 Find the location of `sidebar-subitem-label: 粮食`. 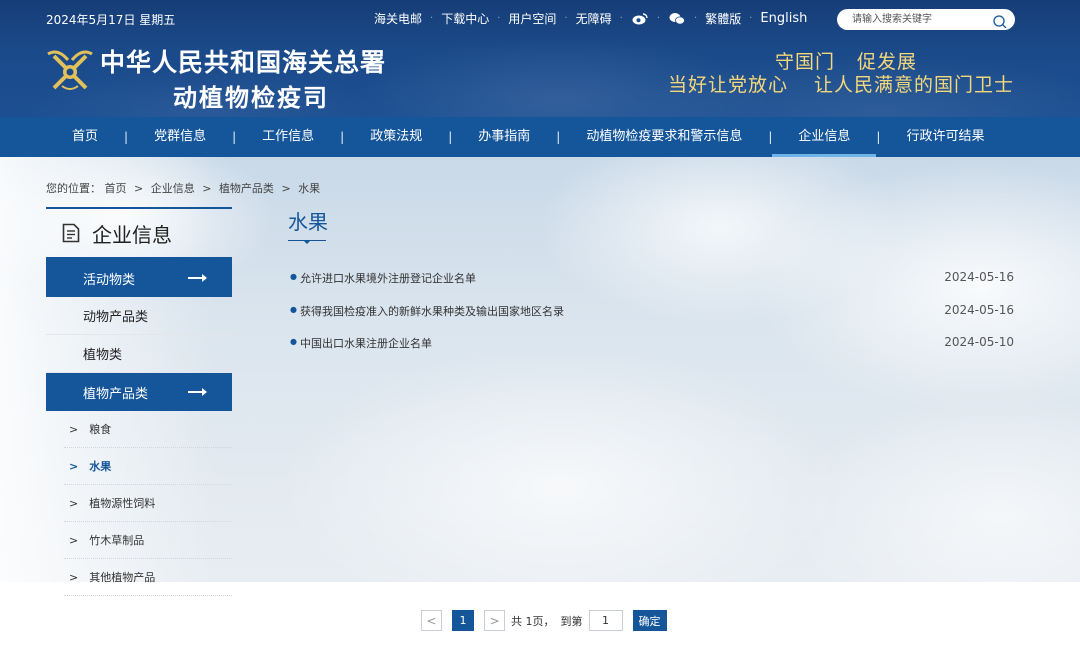

sidebar-subitem-label: 粮食 is located at coordinates (100, 429).